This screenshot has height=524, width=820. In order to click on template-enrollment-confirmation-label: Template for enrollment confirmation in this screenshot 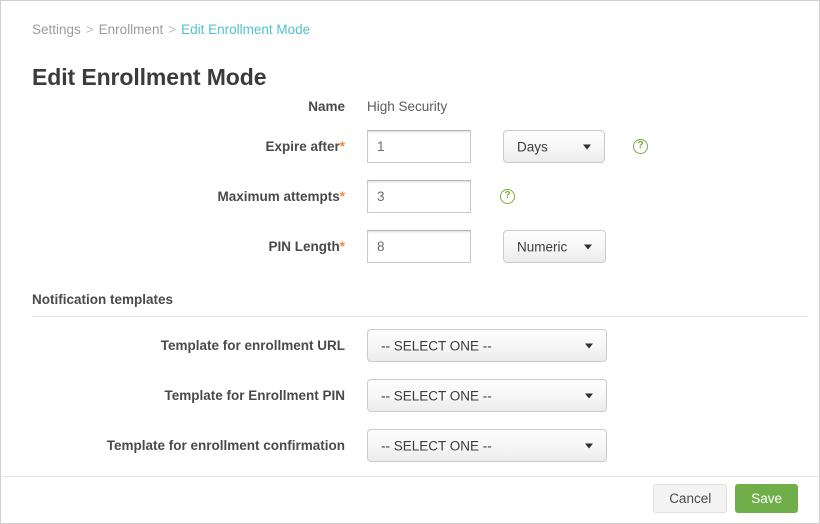, I will do `click(225, 445)`.